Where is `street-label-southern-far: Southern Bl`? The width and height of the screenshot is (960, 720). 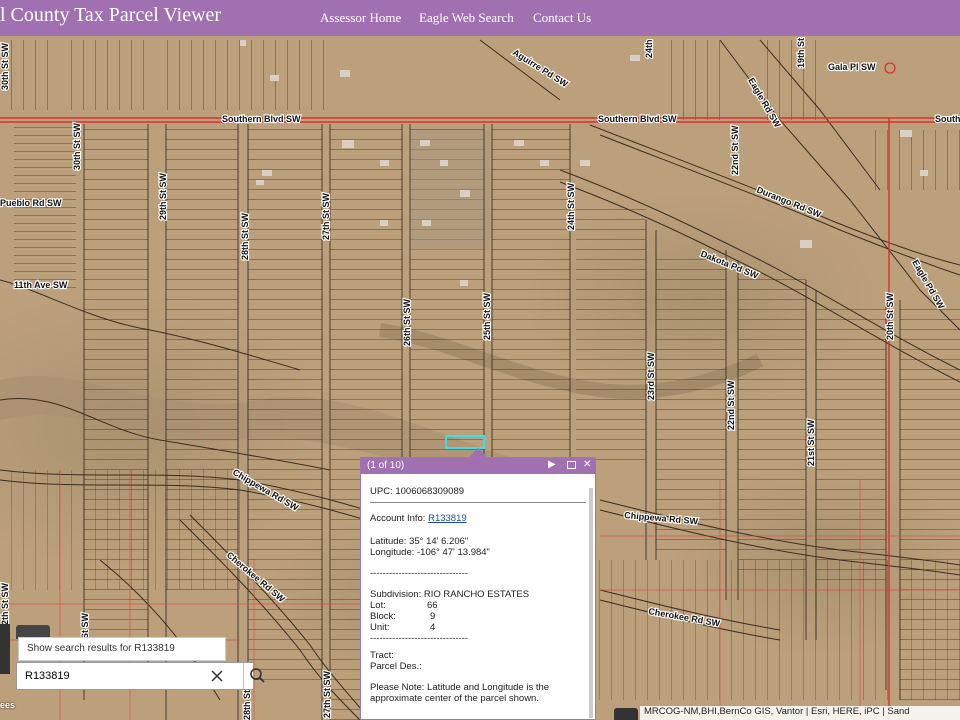
street-label-southern-far: Southern Bl is located at coordinates (947, 119).